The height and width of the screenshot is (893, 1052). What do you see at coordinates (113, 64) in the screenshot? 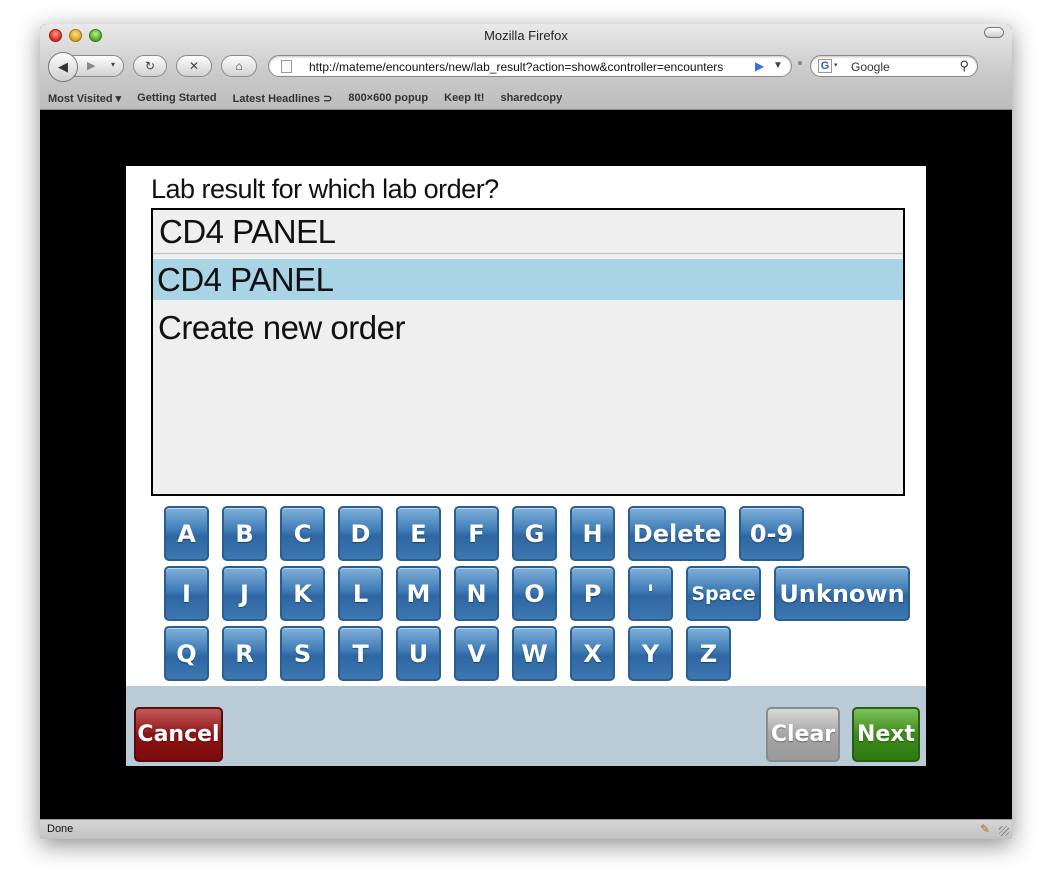
I see `history-dropdown-icon: ▾` at bounding box center [113, 64].